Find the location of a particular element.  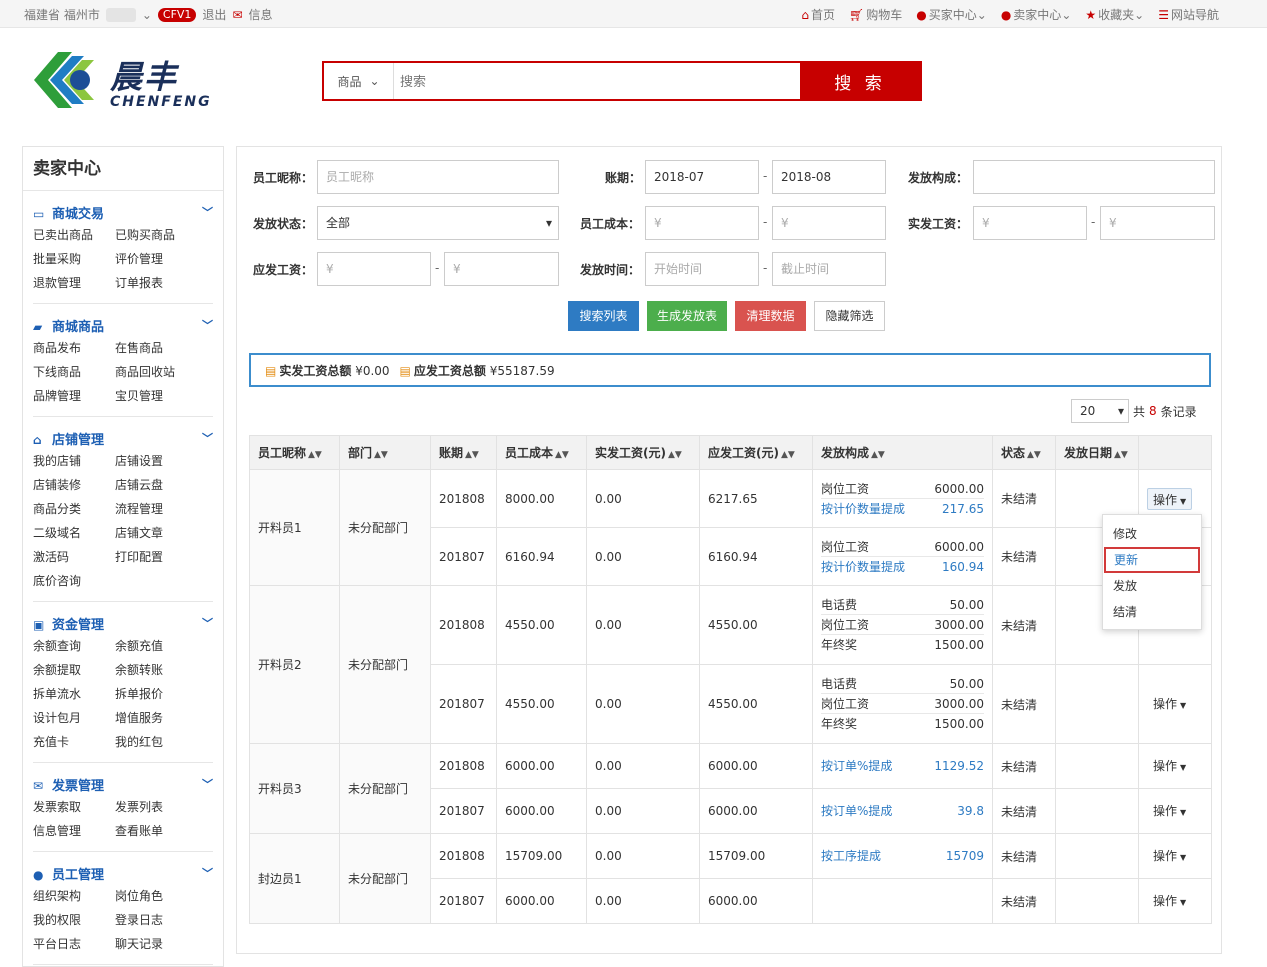

sidebar-item: 增值服务 is located at coordinates (156, 718).